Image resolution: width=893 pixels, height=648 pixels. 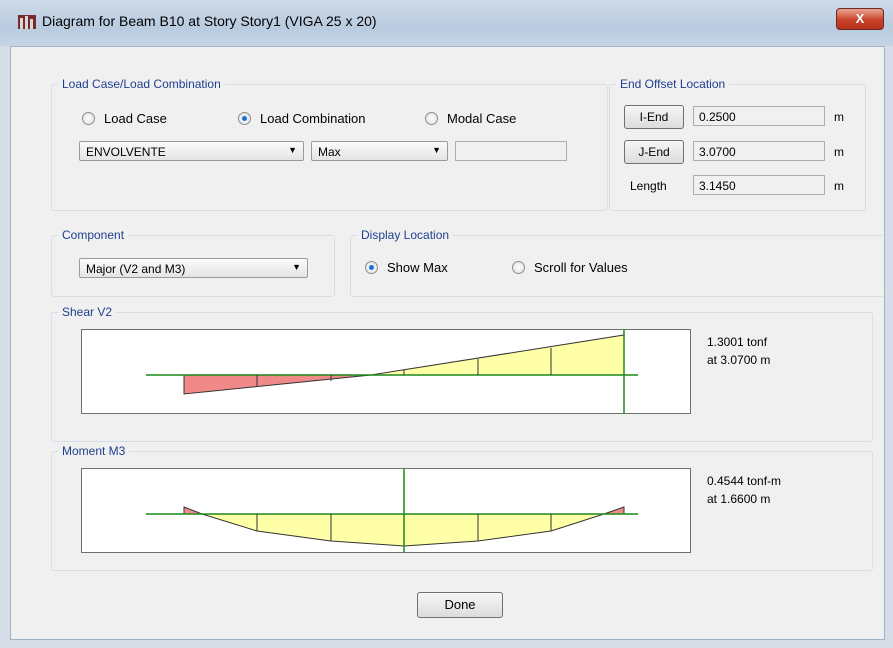 I want to click on length-value: 3.1450, so click(x=759, y=185).